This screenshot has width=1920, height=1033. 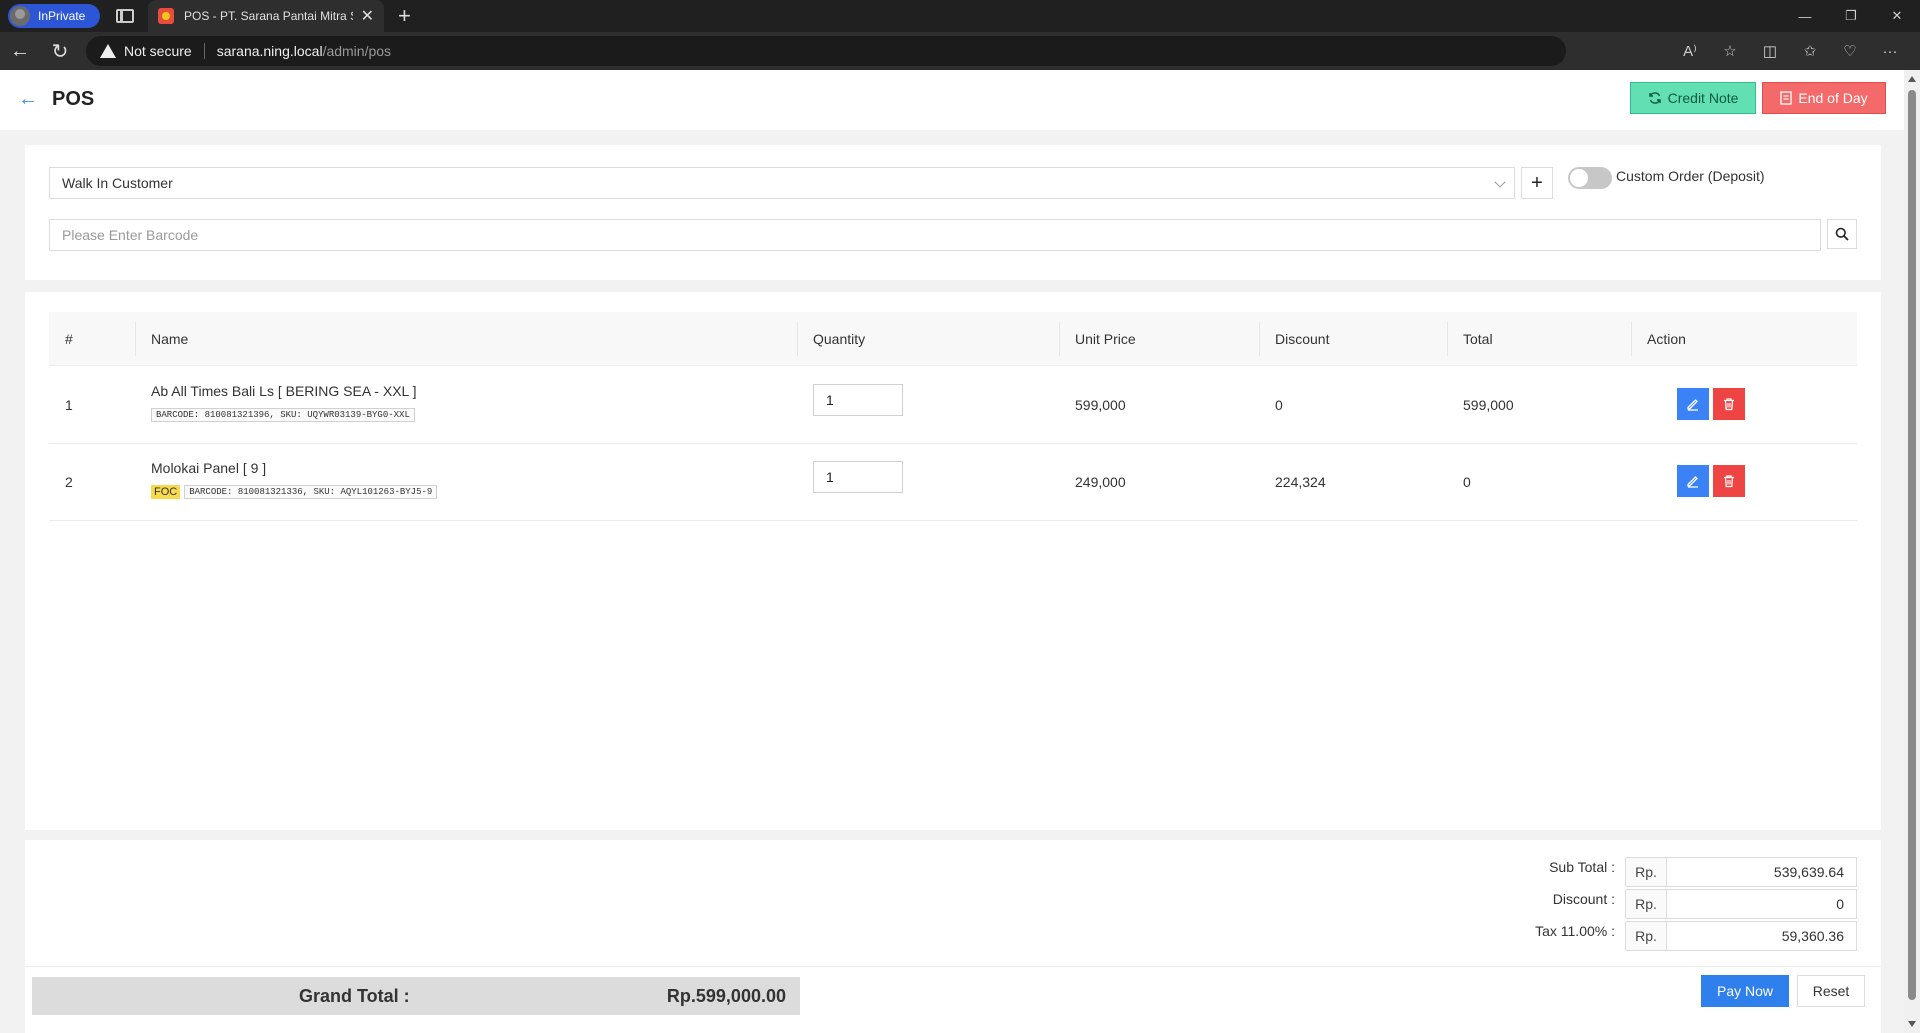 What do you see at coordinates (1100, 482) in the screenshot?
I see `unit-price: 249,000` at bounding box center [1100, 482].